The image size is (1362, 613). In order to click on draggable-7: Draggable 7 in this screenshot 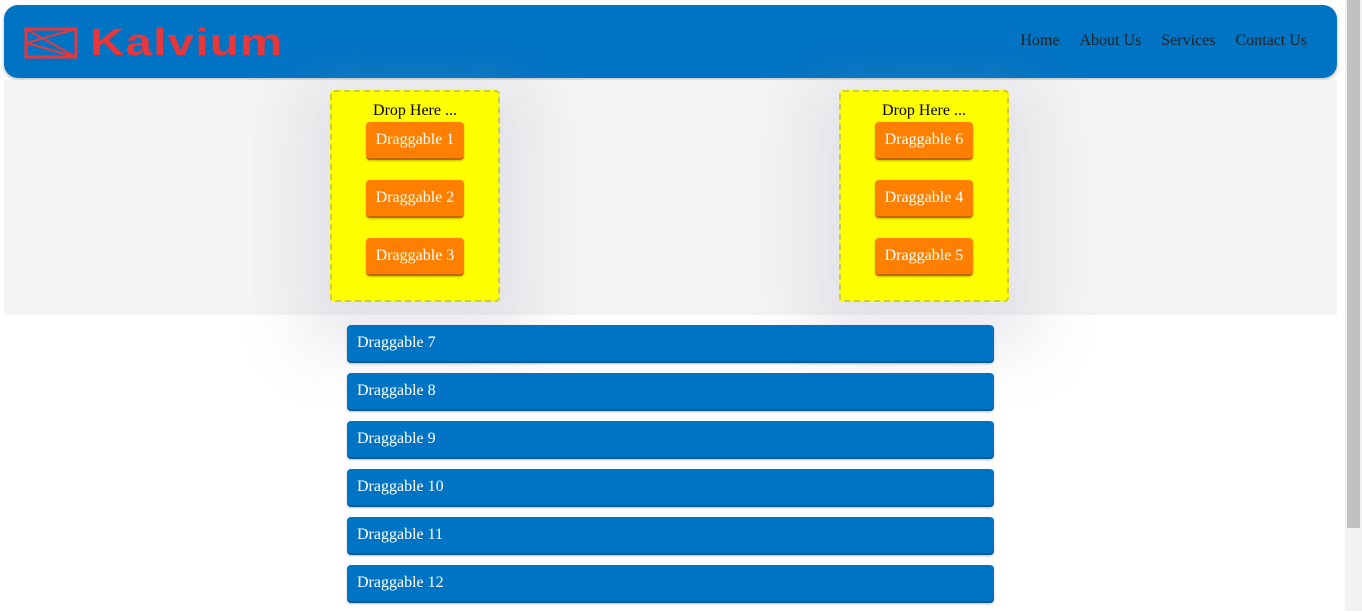, I will do `click(670, 344)`.